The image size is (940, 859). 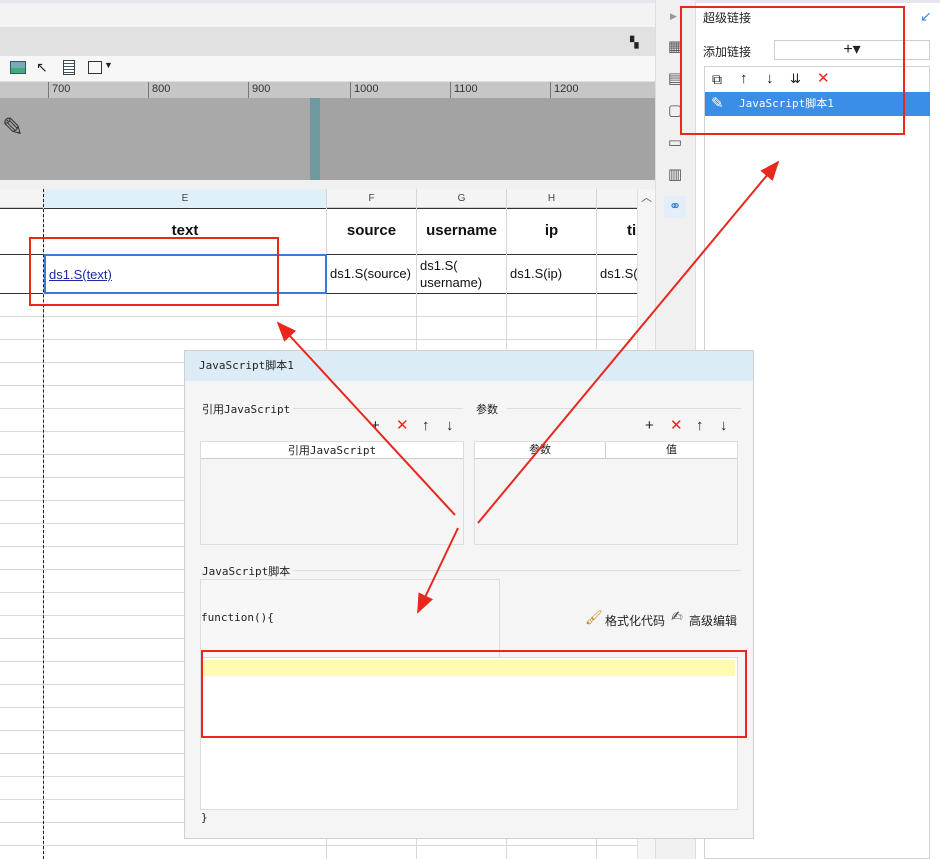 I want to click on page-boundary, so click(x=315, y=139).